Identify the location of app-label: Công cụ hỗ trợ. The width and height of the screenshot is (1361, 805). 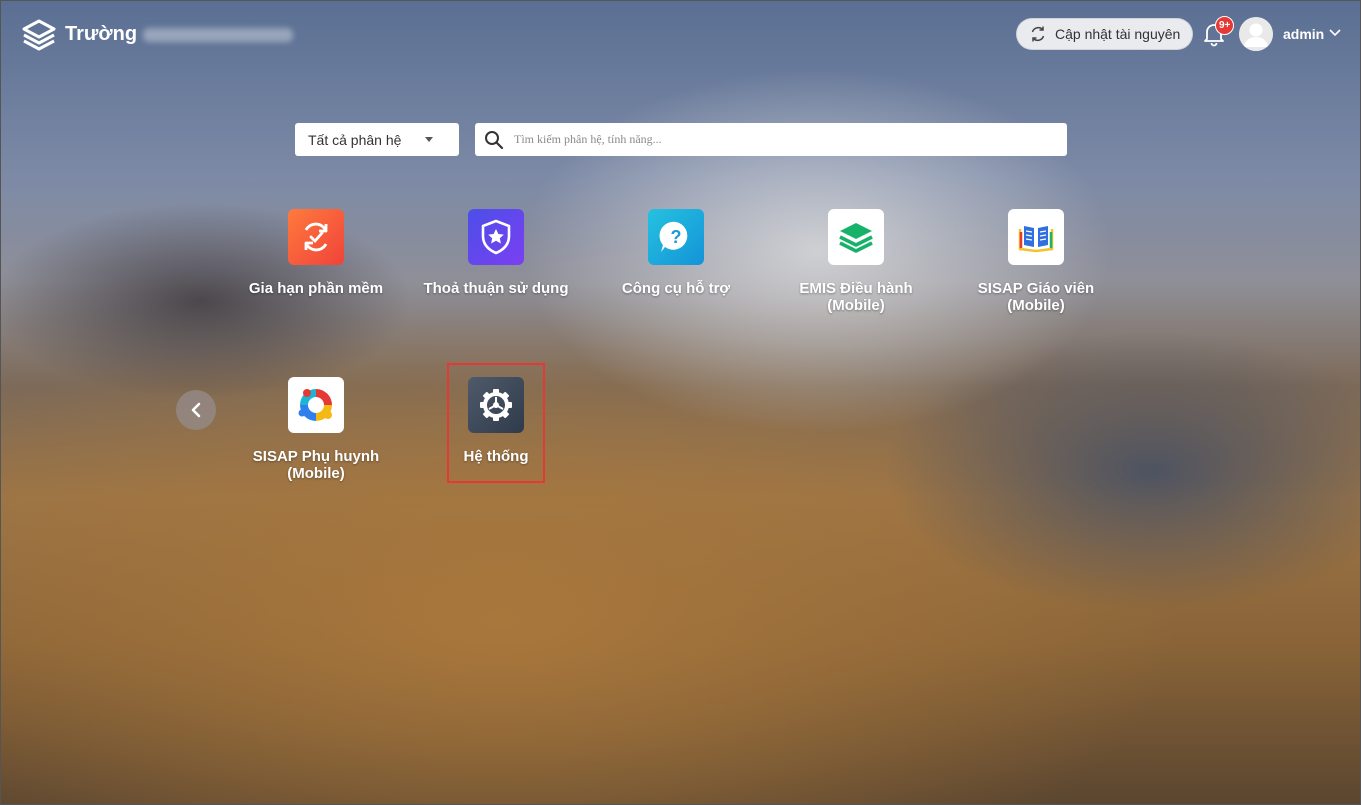
(676, 288).